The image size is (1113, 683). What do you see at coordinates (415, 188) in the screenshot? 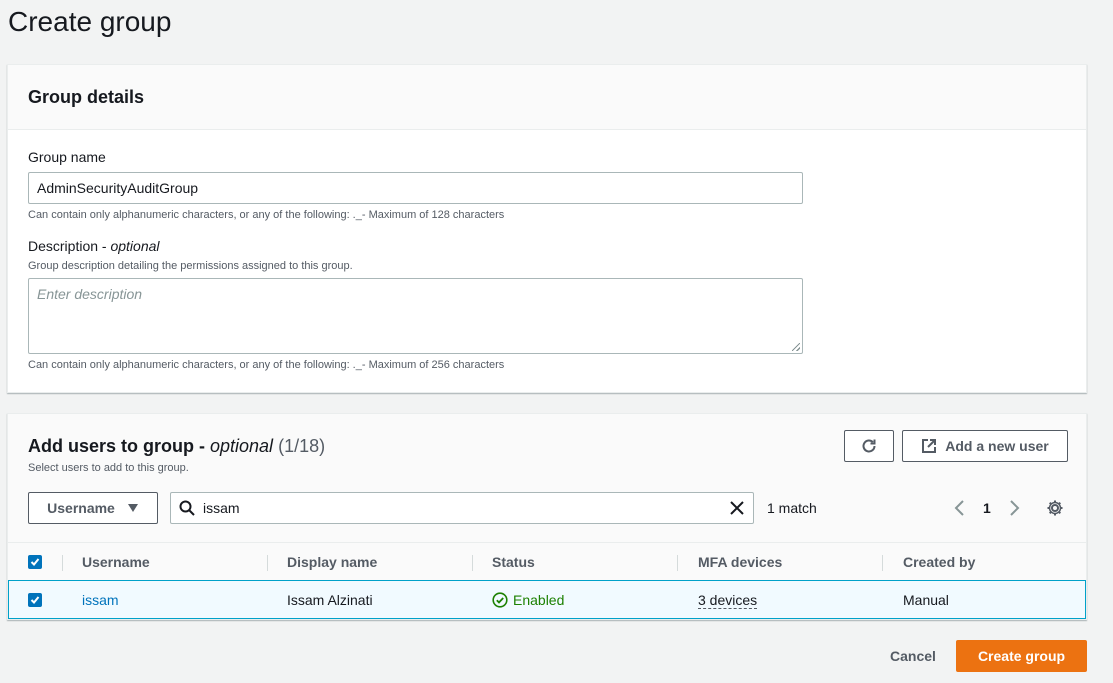
I see `group-name-input: AdminSecurityAuditGroup` at bounding box center [415, 188].